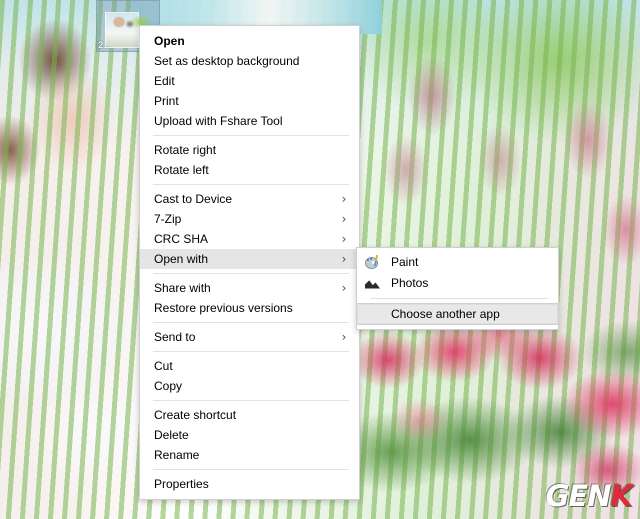  Describe the element at coordinates (457, 283) in the screenshot. I see `open-with-item-photos: Photos` at that location.